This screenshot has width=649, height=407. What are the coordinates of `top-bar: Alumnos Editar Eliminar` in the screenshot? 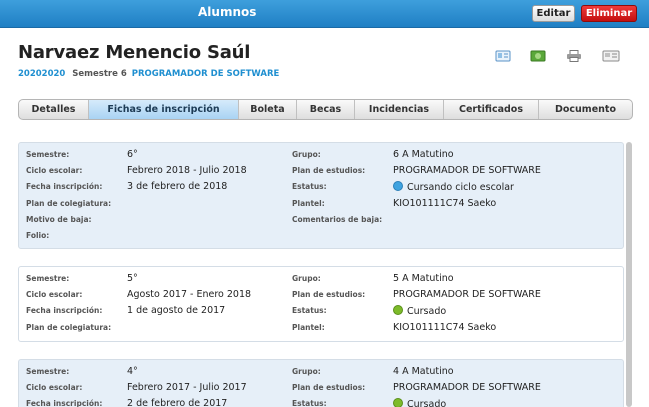 It's located at (324, 14).